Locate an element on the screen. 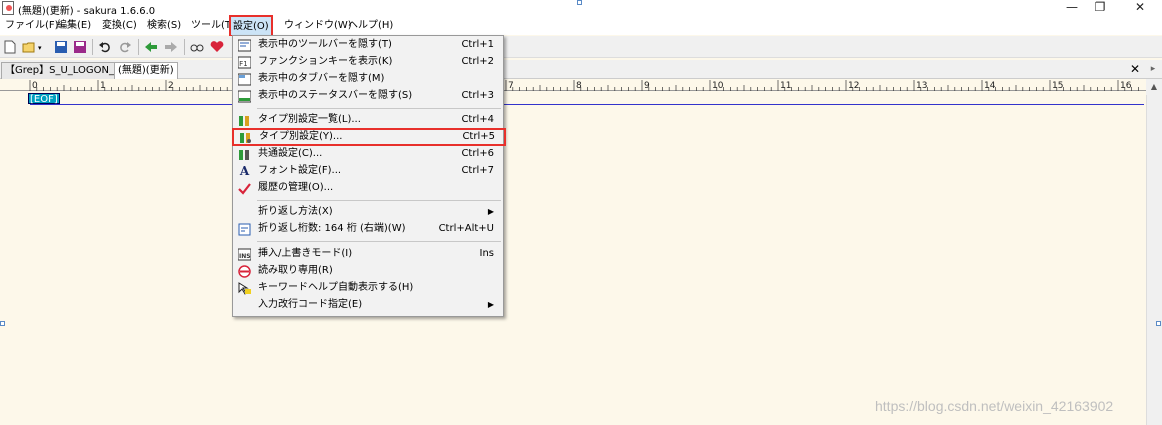 The height and width of the screenshot is (425, 1162). tab-bar: 【Grep】S_U_LOGON_FLG (無題)(更新) ✕ ▸ is located at coordinates (581, 69).